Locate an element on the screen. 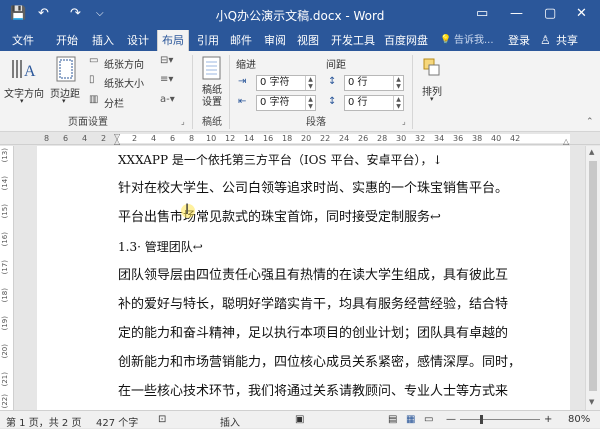 The height and width of the screenshot is (429, 600). document-line: 创新能力和市场营销能力，四位核心成员关系紧密，感情深厚。同时， is located at coordinates (319, 363).